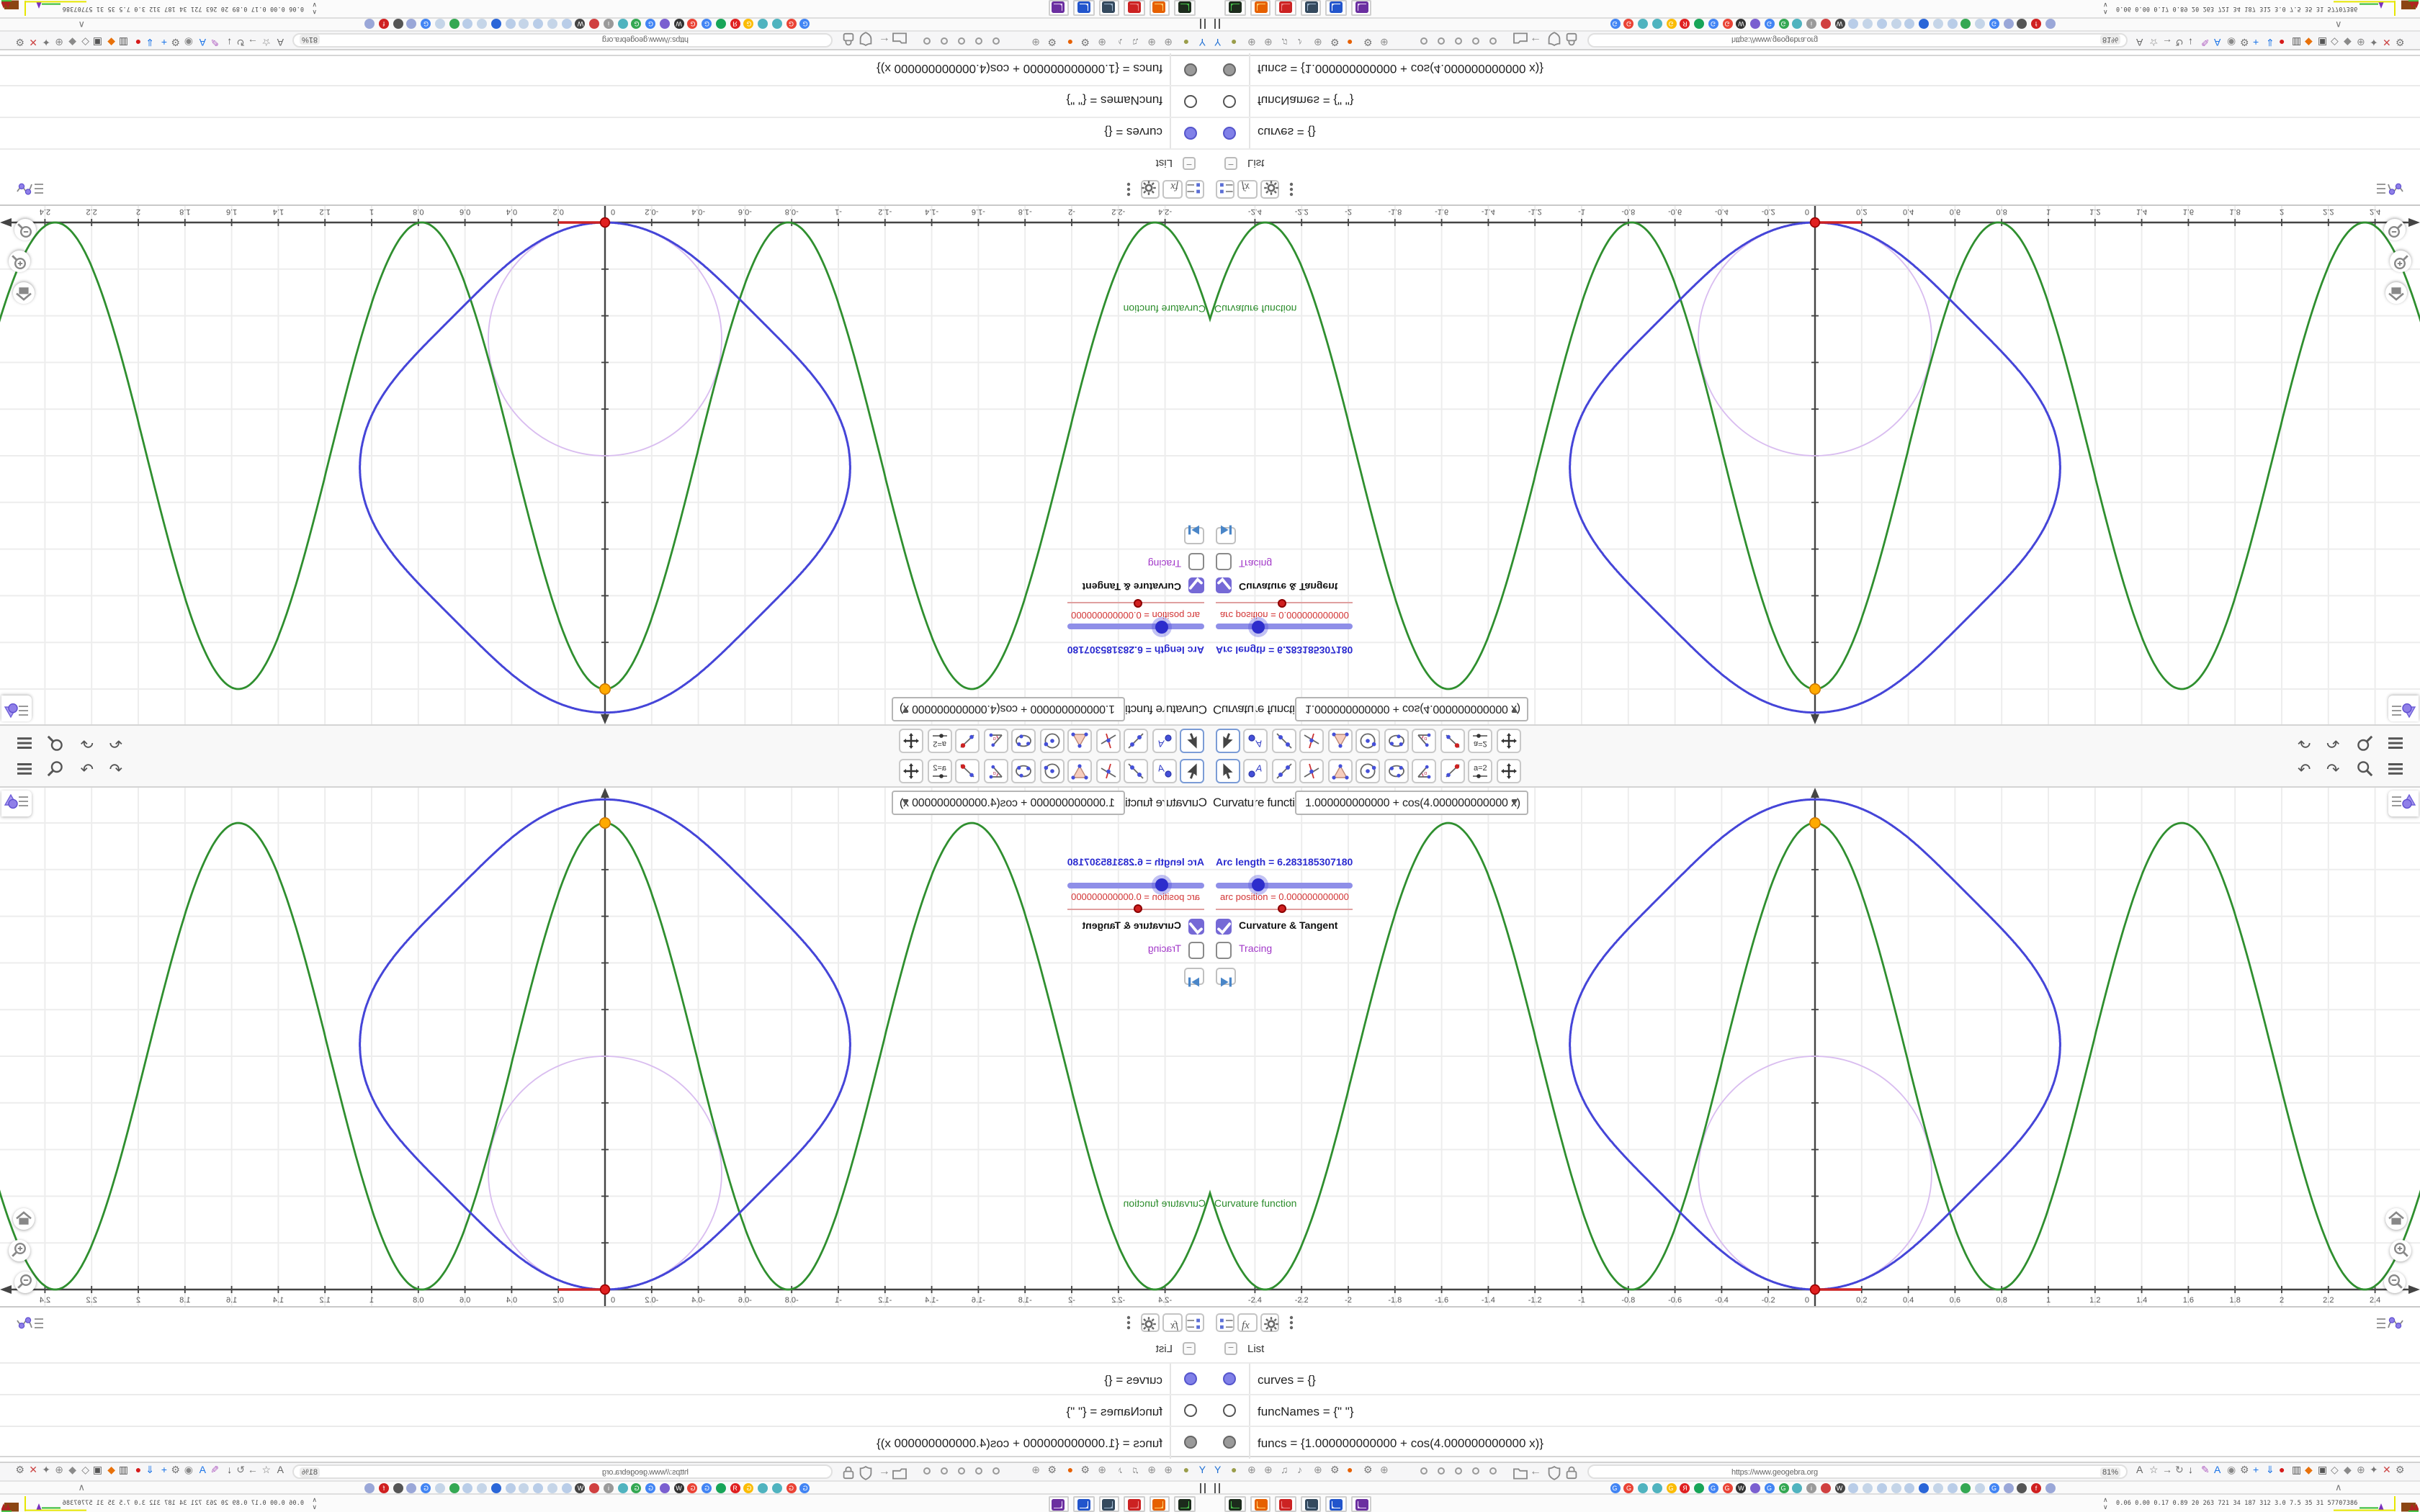  I want to click on visibility-toggle, so click(1191, 1378).